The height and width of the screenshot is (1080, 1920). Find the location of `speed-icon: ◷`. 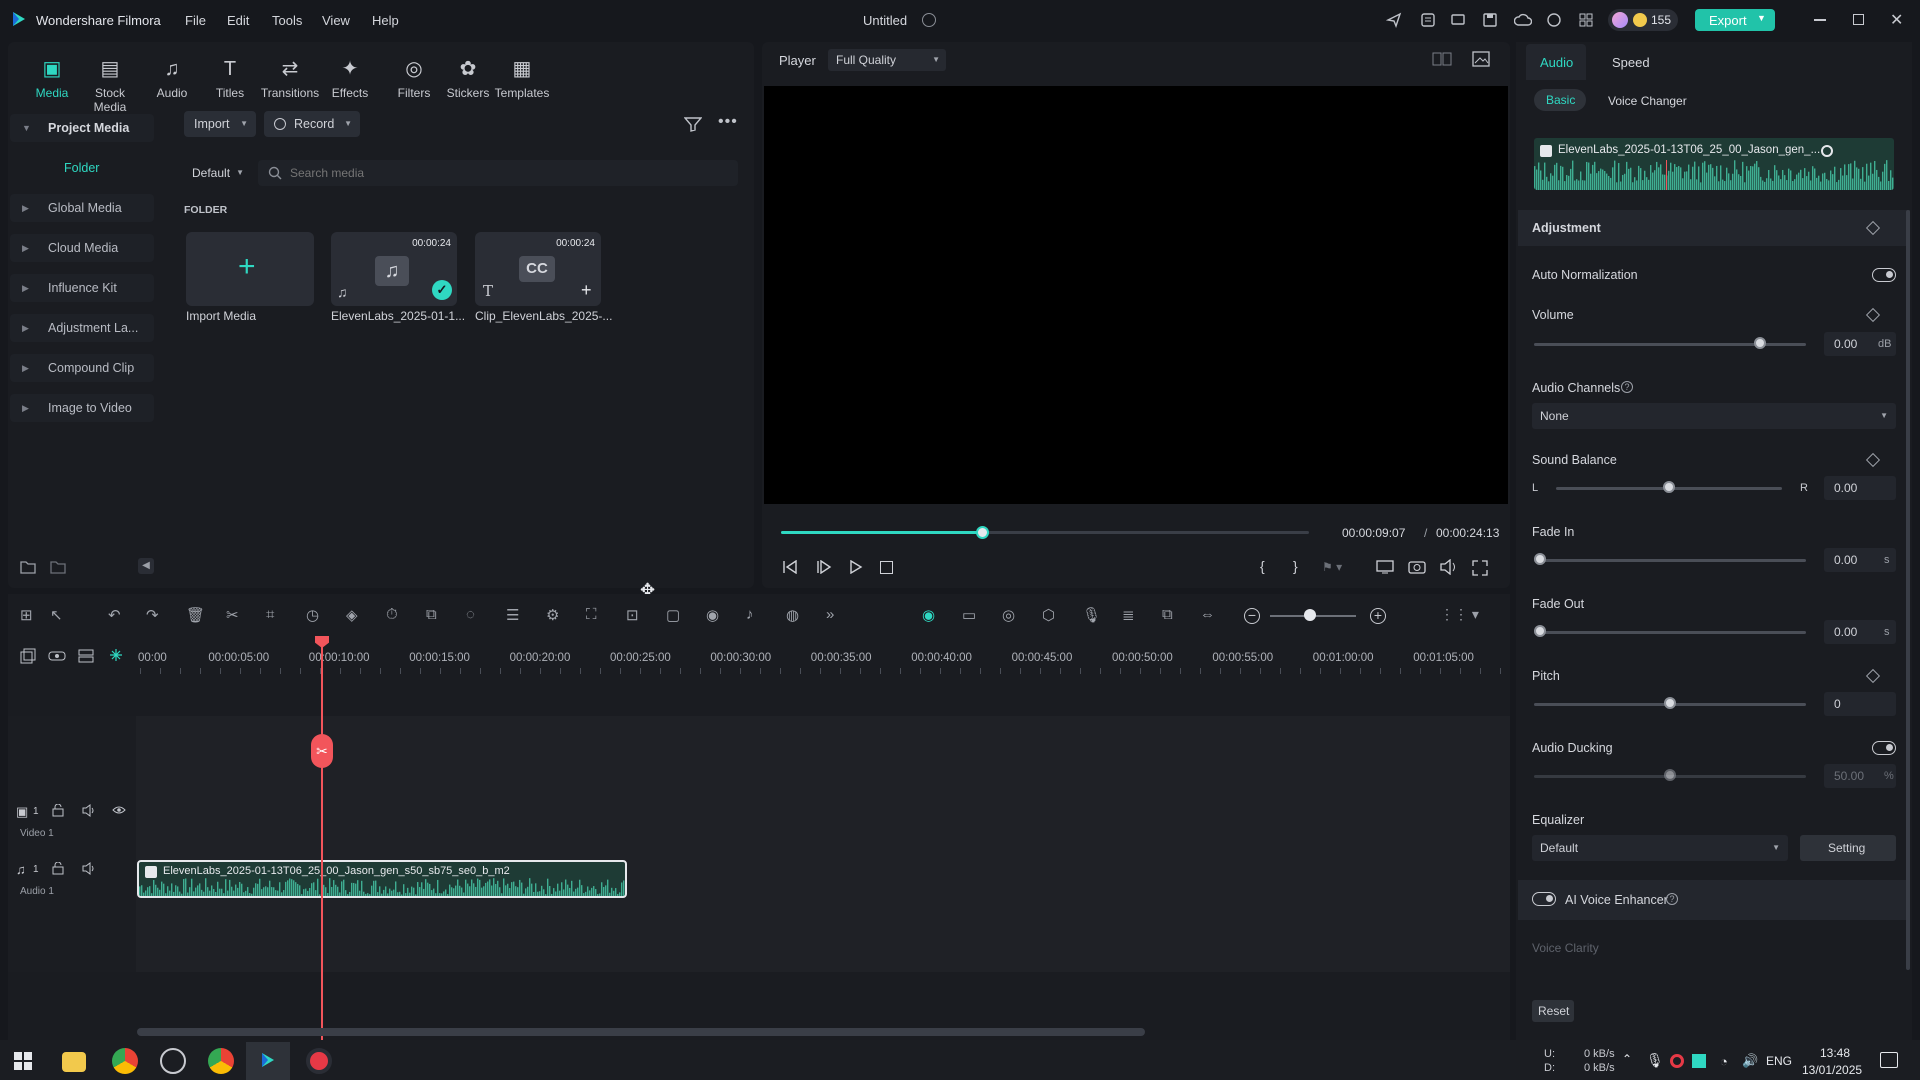

speed-icon: ◷ is located at coordinates (316, 616).